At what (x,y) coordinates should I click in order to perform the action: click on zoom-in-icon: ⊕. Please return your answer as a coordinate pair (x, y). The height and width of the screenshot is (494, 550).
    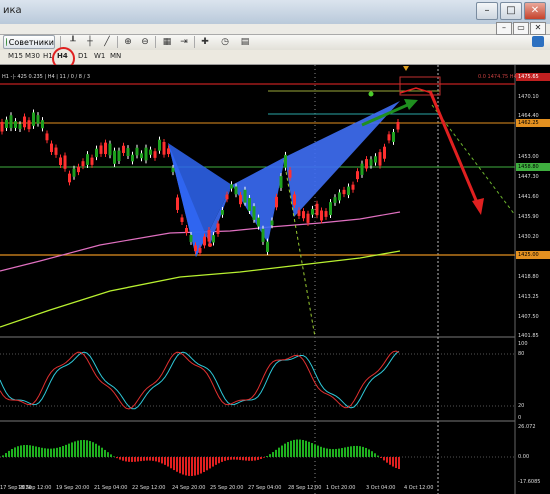
    Looking at the image, I should click on (128, 42).